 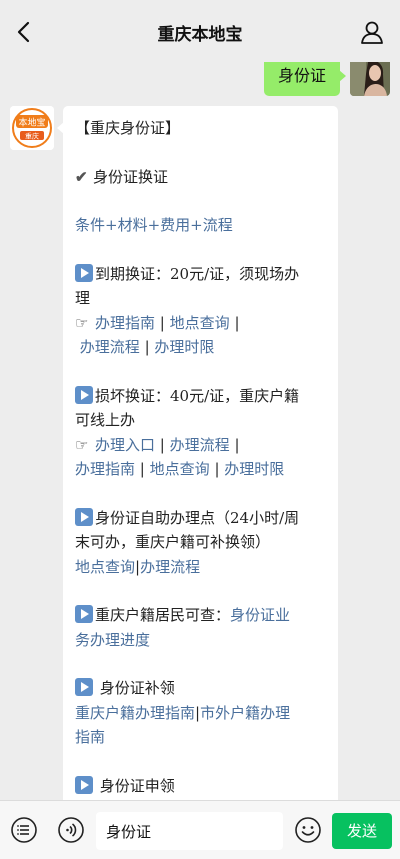 What do you see at coordinates (125, 323) in the screenshot?
I see `expire-guide-link: 办理指南` at bounding box center [125, 323].